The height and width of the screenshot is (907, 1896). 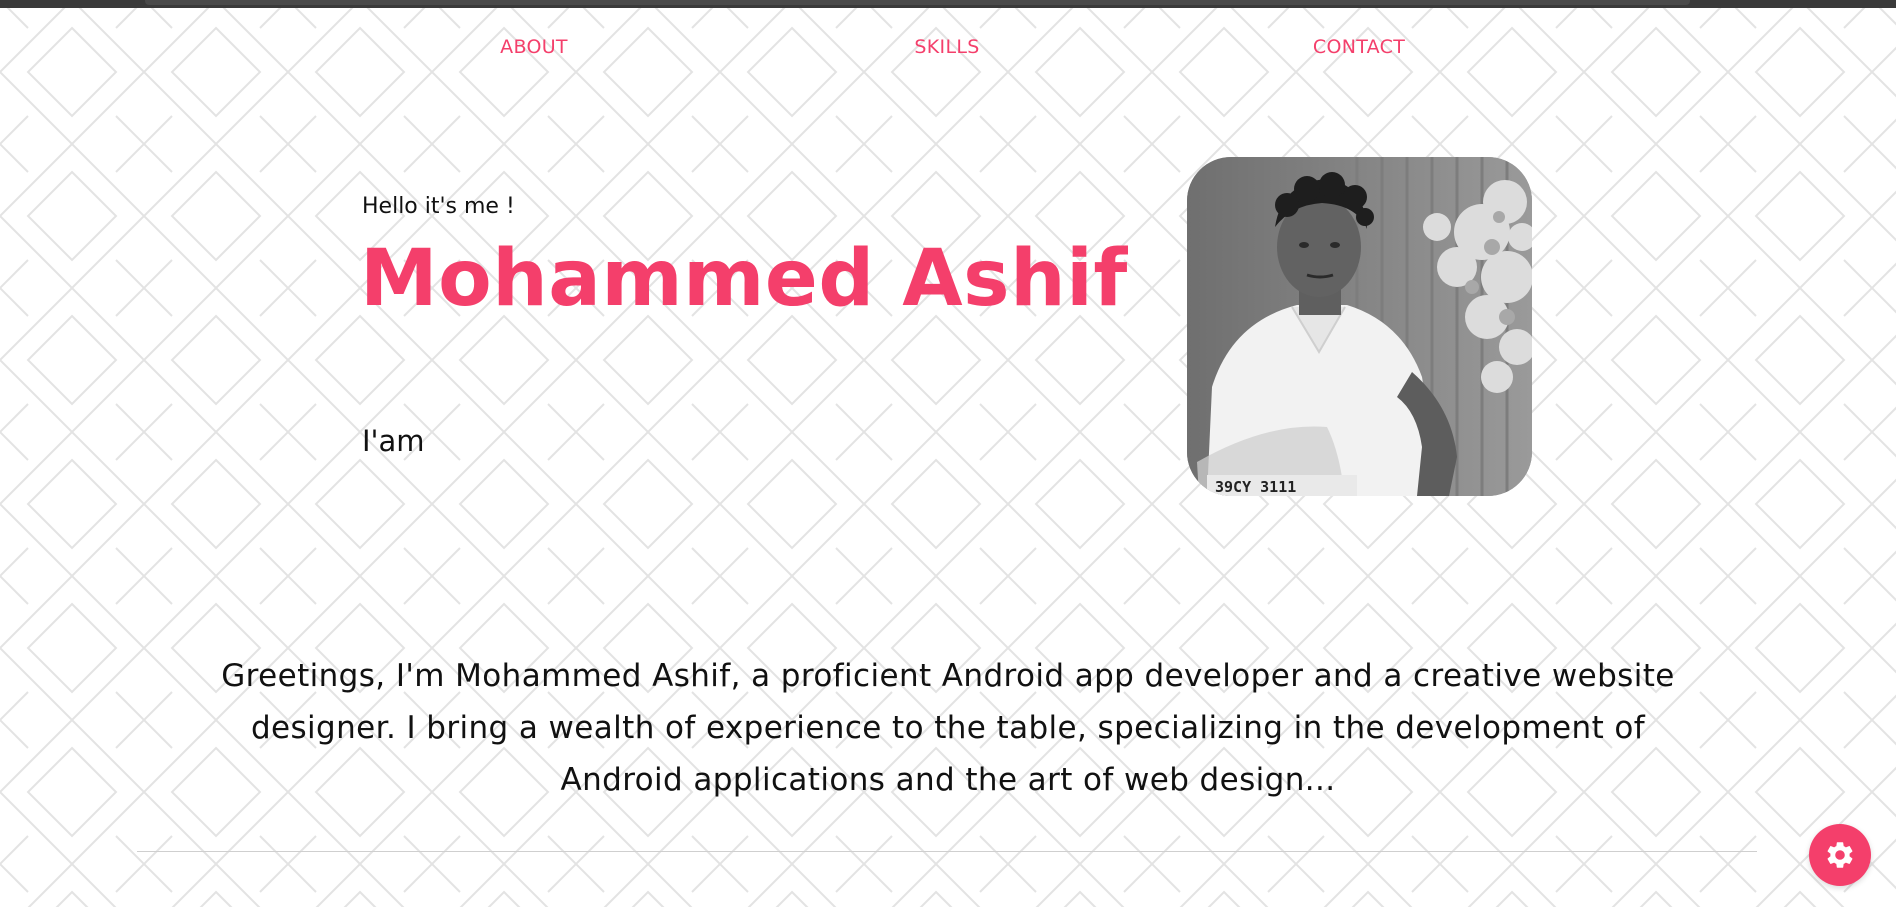 What do you see at coordinates (947, 851) in the screenshot?
I see `section-divider` at bounding box center [947, 851].